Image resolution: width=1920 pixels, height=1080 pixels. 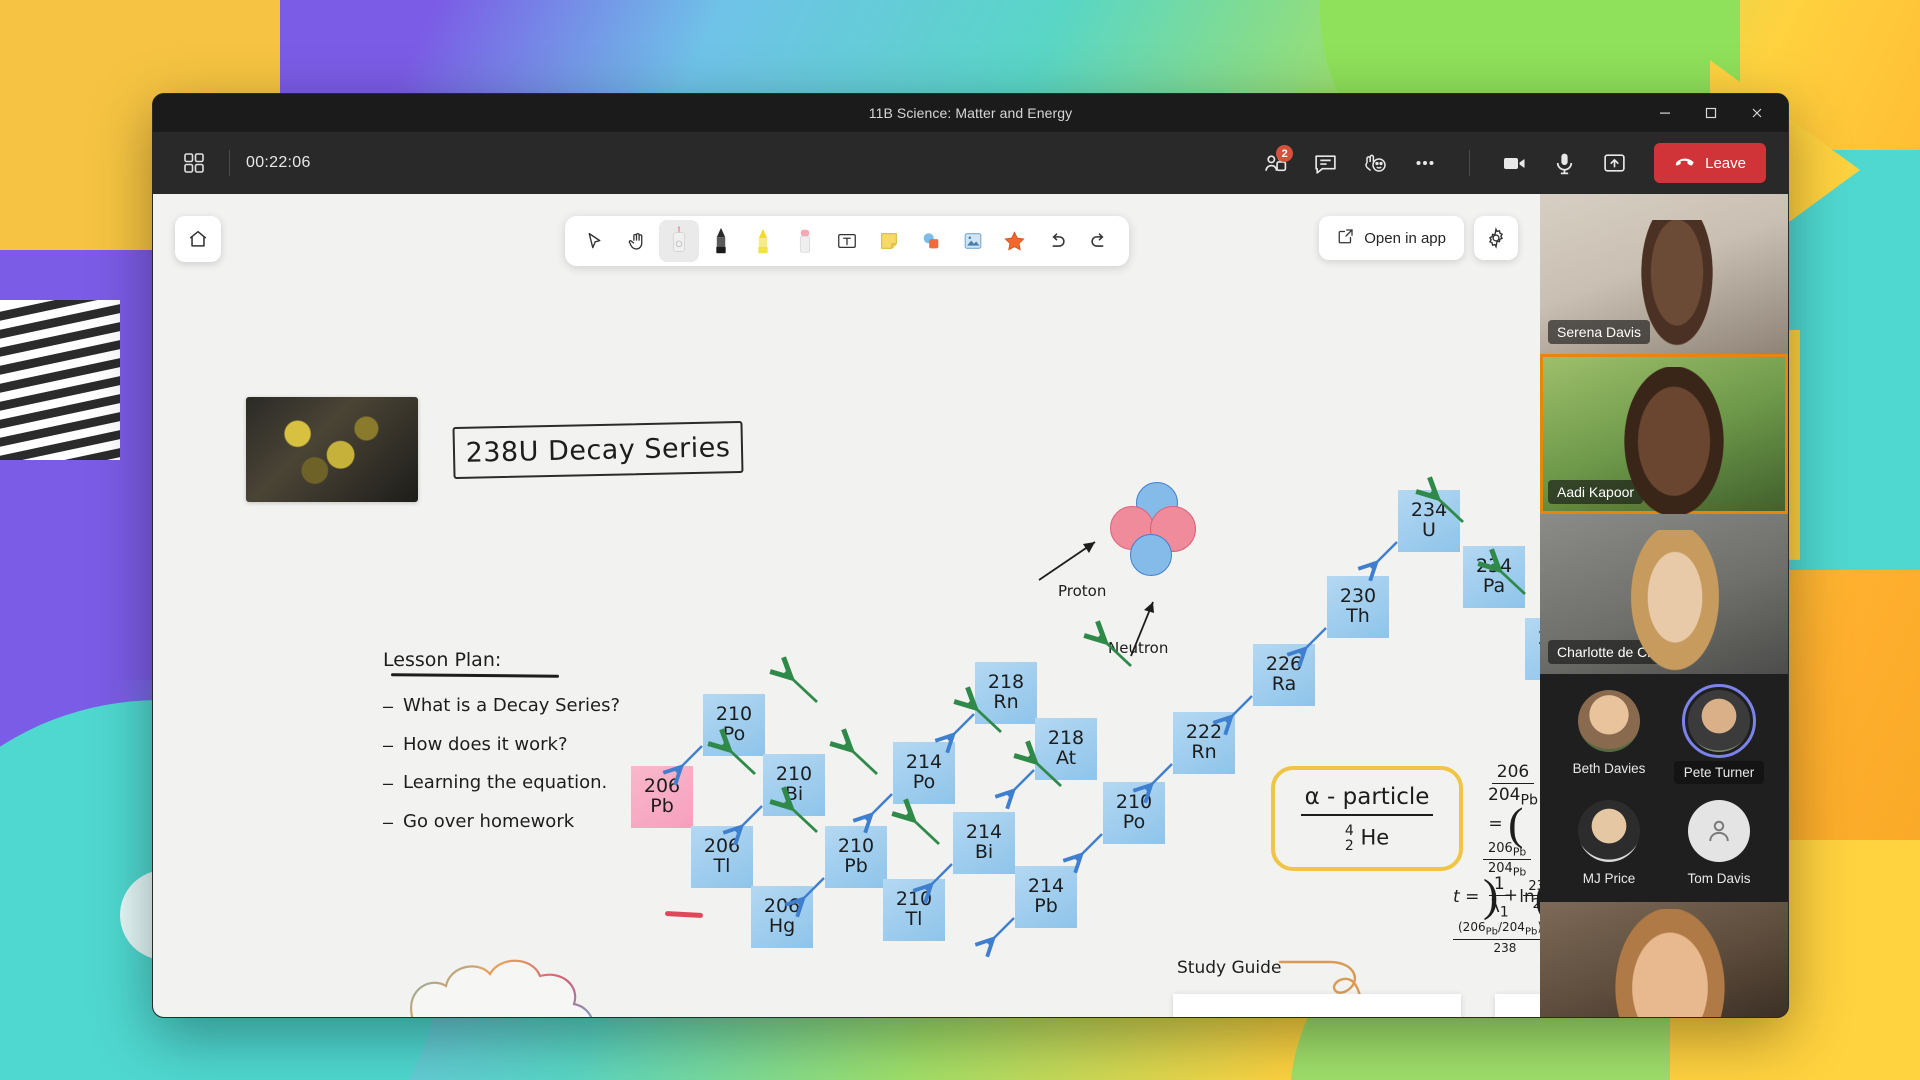 I want to click on participant-video-tiles: Serena Davis Aadi Kapoor Charlotte de Crum, so click(x=1664, y=434).